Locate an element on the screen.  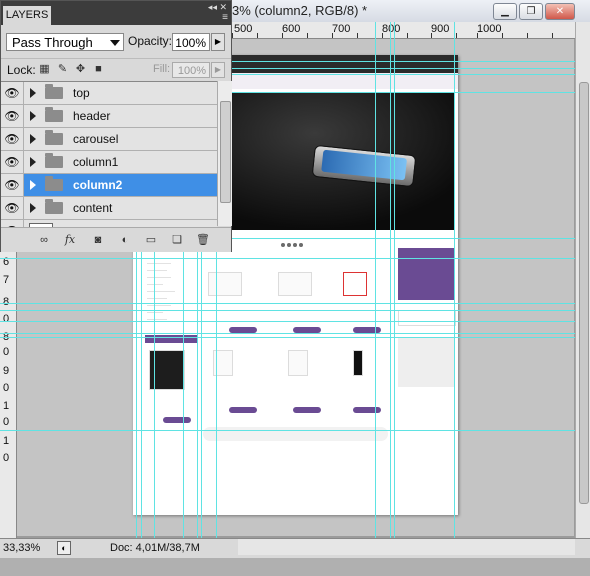
layer-row-content: 👁 content is located at coordinates (109, 208).